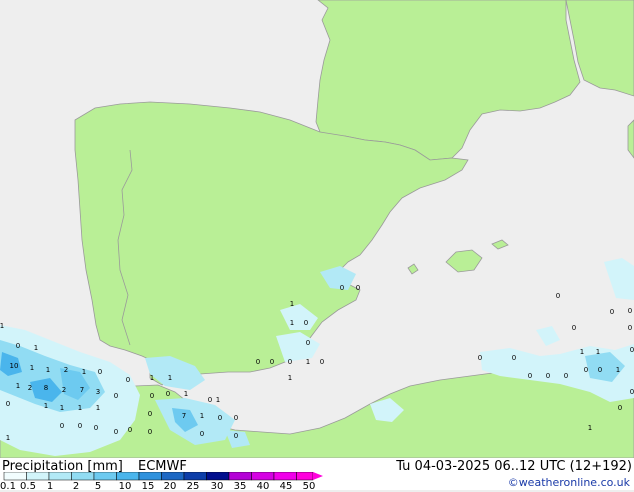 This screenshot has width=634, height=492. Describe the element at coordinates (125, 486) in the screenshot. I see `legend-tick-label: 10` at that location.